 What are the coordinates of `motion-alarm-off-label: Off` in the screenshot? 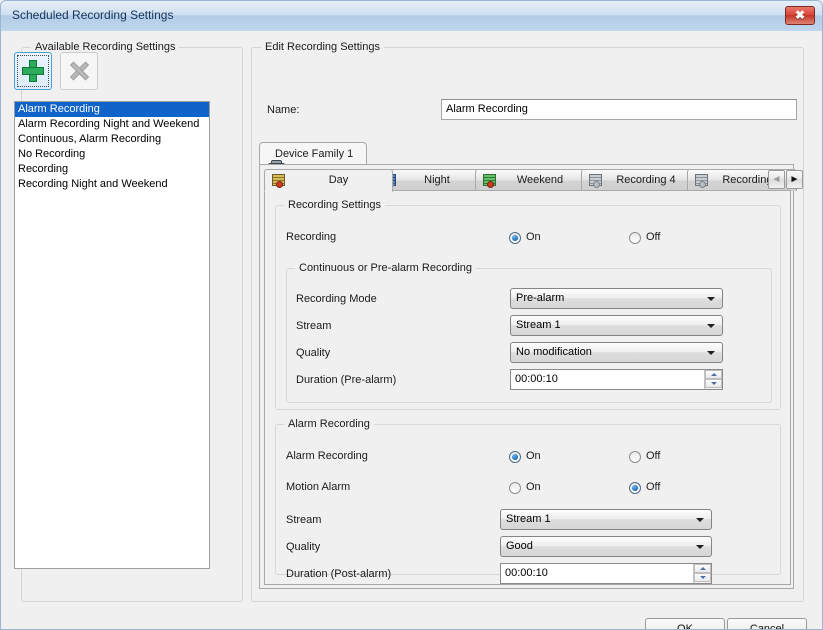 It's located at (653, 487).